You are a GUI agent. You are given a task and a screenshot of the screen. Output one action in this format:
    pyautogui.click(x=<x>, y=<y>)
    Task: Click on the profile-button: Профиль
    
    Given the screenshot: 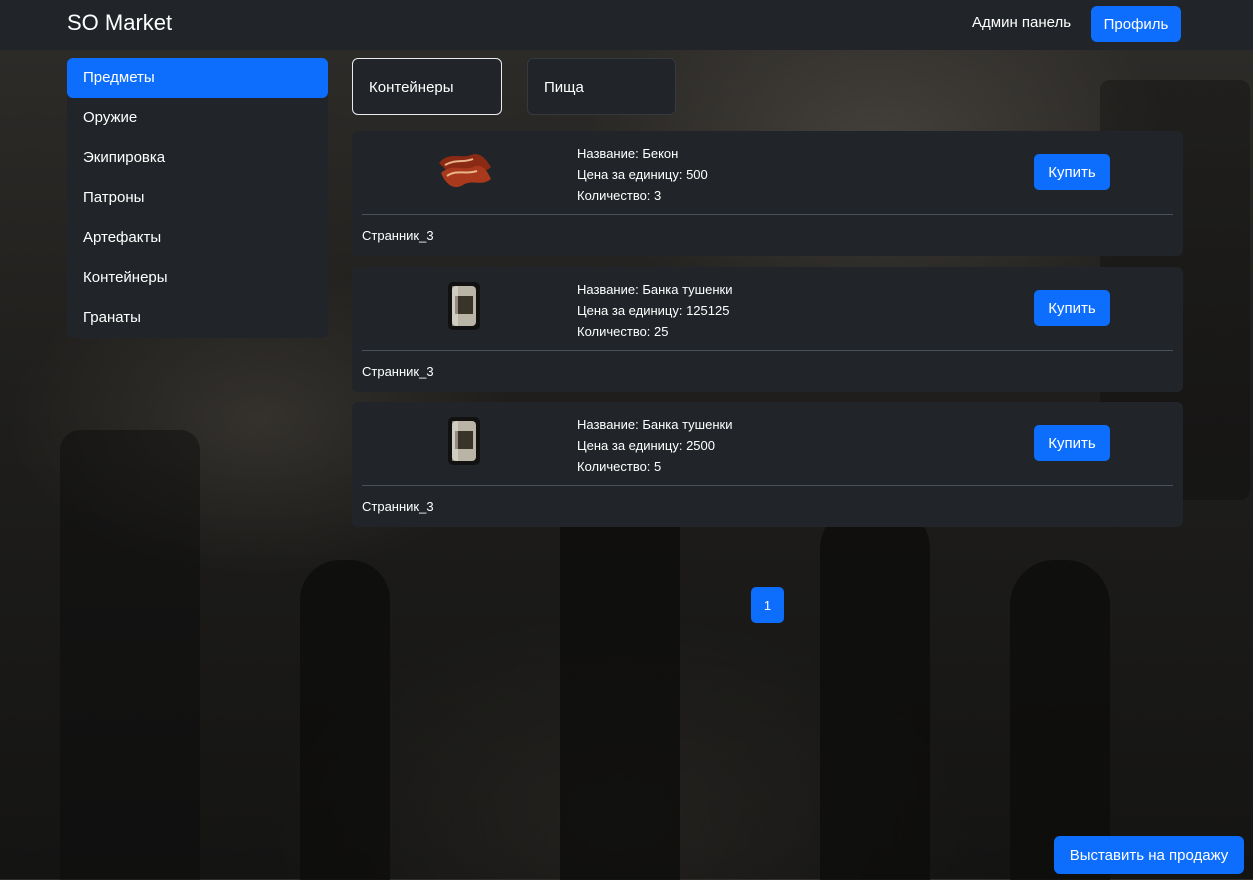 What is the action you would take?
    pyautogui.click(x=1136, y=24)
    